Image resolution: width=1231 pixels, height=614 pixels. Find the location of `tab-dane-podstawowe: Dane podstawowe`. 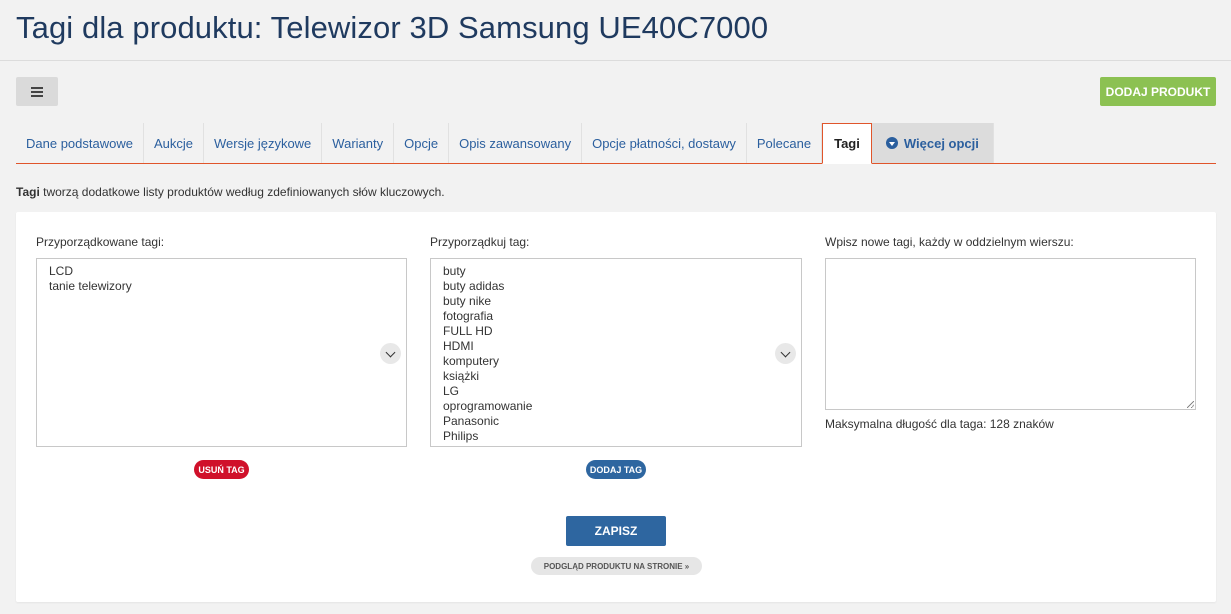

tab-dane-podstawowe: Dane podstawowe is located at coordinates (80, 143).